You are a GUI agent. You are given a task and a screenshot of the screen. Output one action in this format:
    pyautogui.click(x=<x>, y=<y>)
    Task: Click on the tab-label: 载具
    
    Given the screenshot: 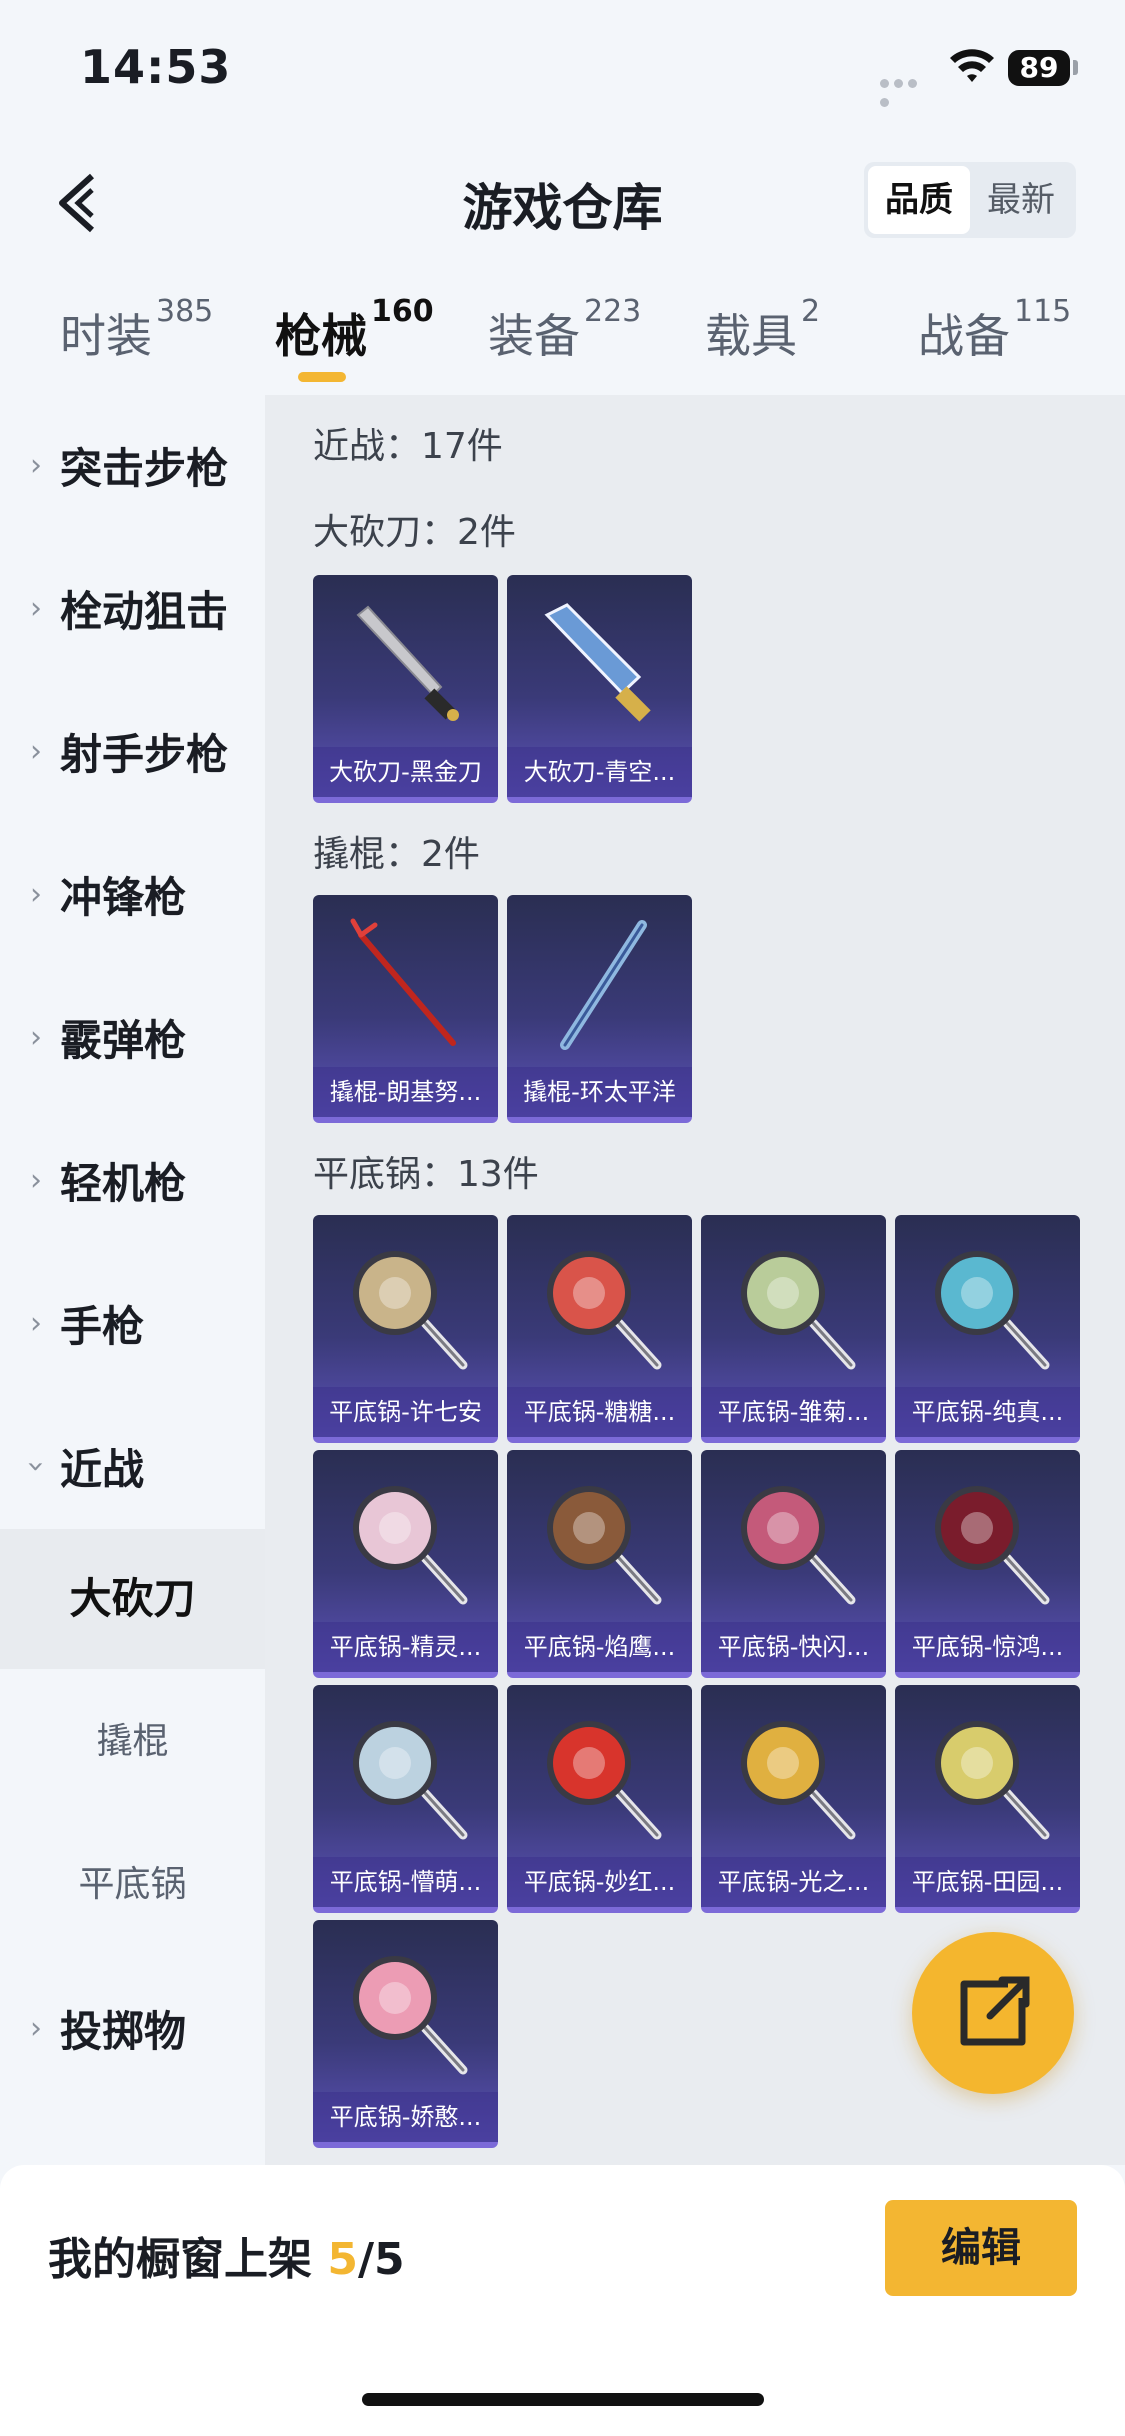 What is the action you would take?
    pyautogui.click(x=751, y=336)
    